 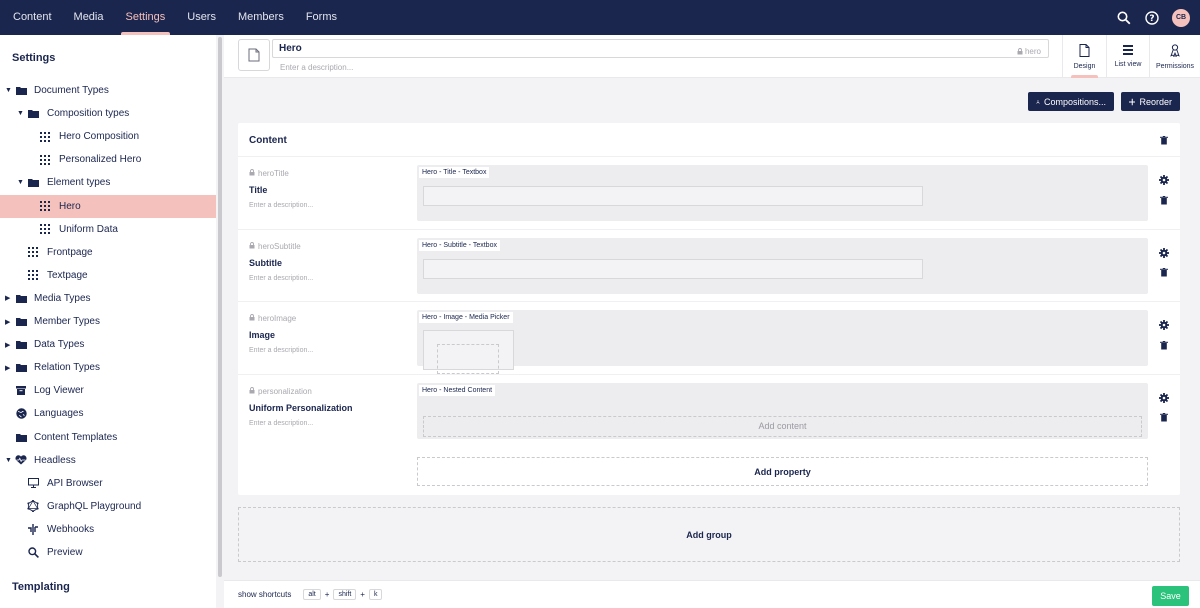 I want to click on sidebar-item-content-templates: Content Templates, so click(x=108, y=437).